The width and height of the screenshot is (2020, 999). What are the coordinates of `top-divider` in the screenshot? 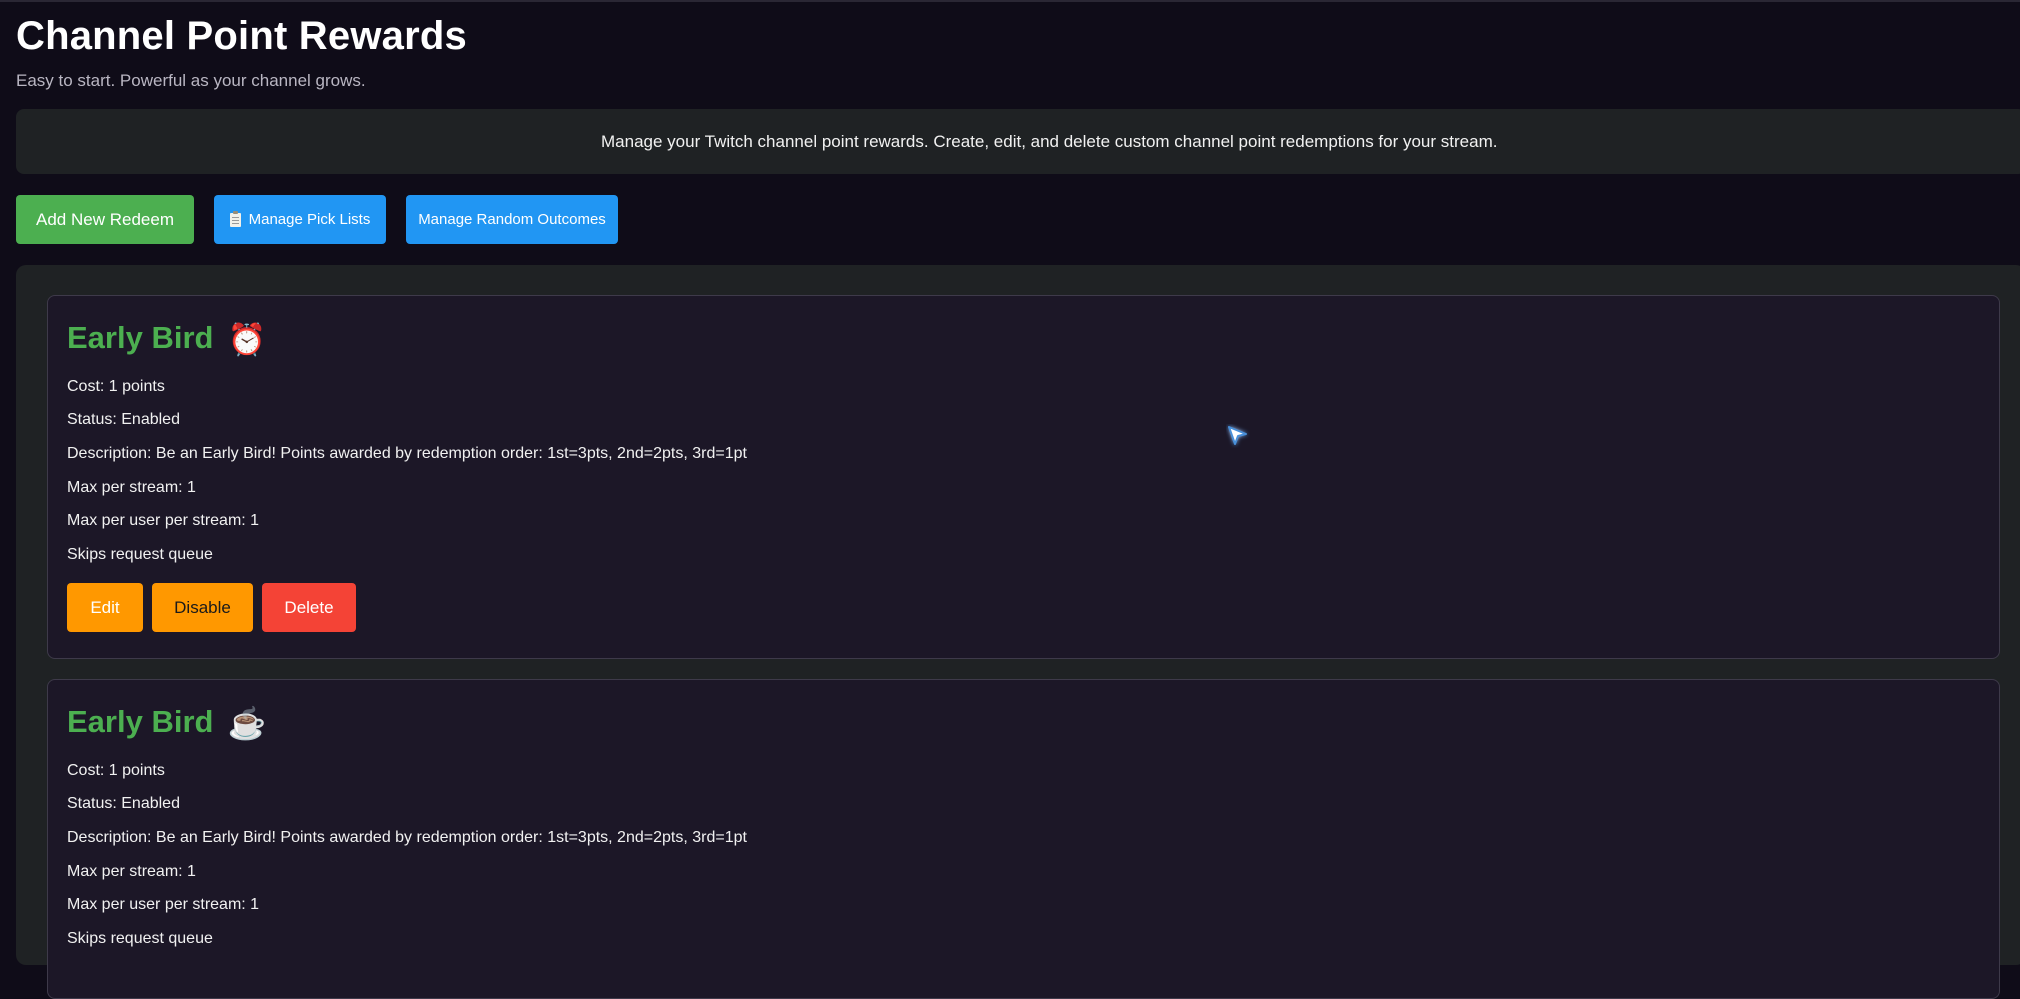 It's located at (1010, 1).